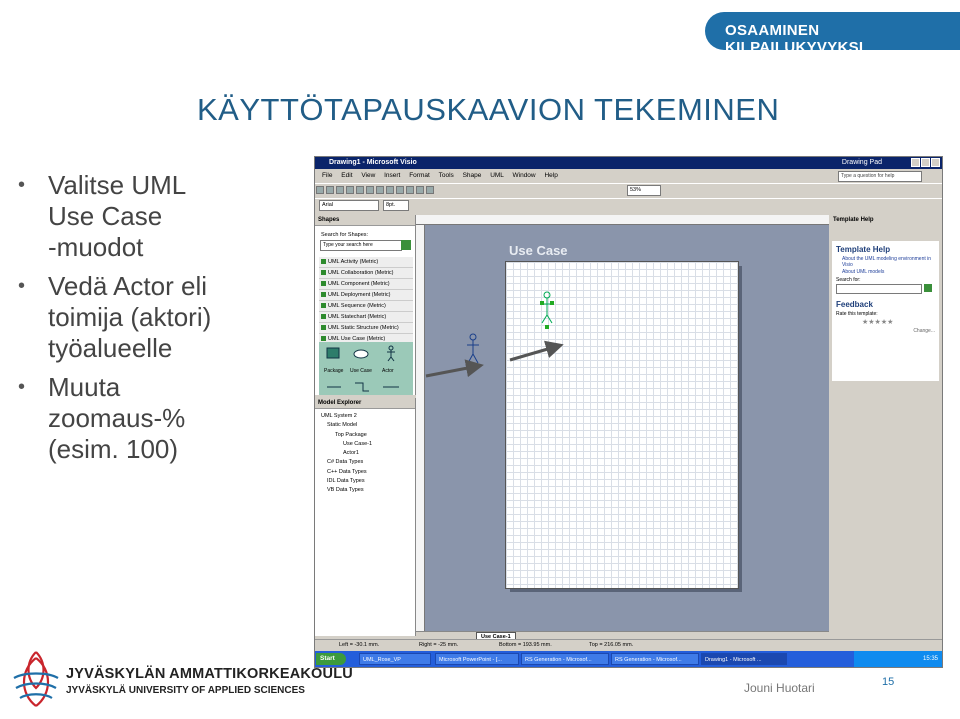  Describe the element at coordinates (410, 190) in the screenshot. I see `pointer-icon` at that location.